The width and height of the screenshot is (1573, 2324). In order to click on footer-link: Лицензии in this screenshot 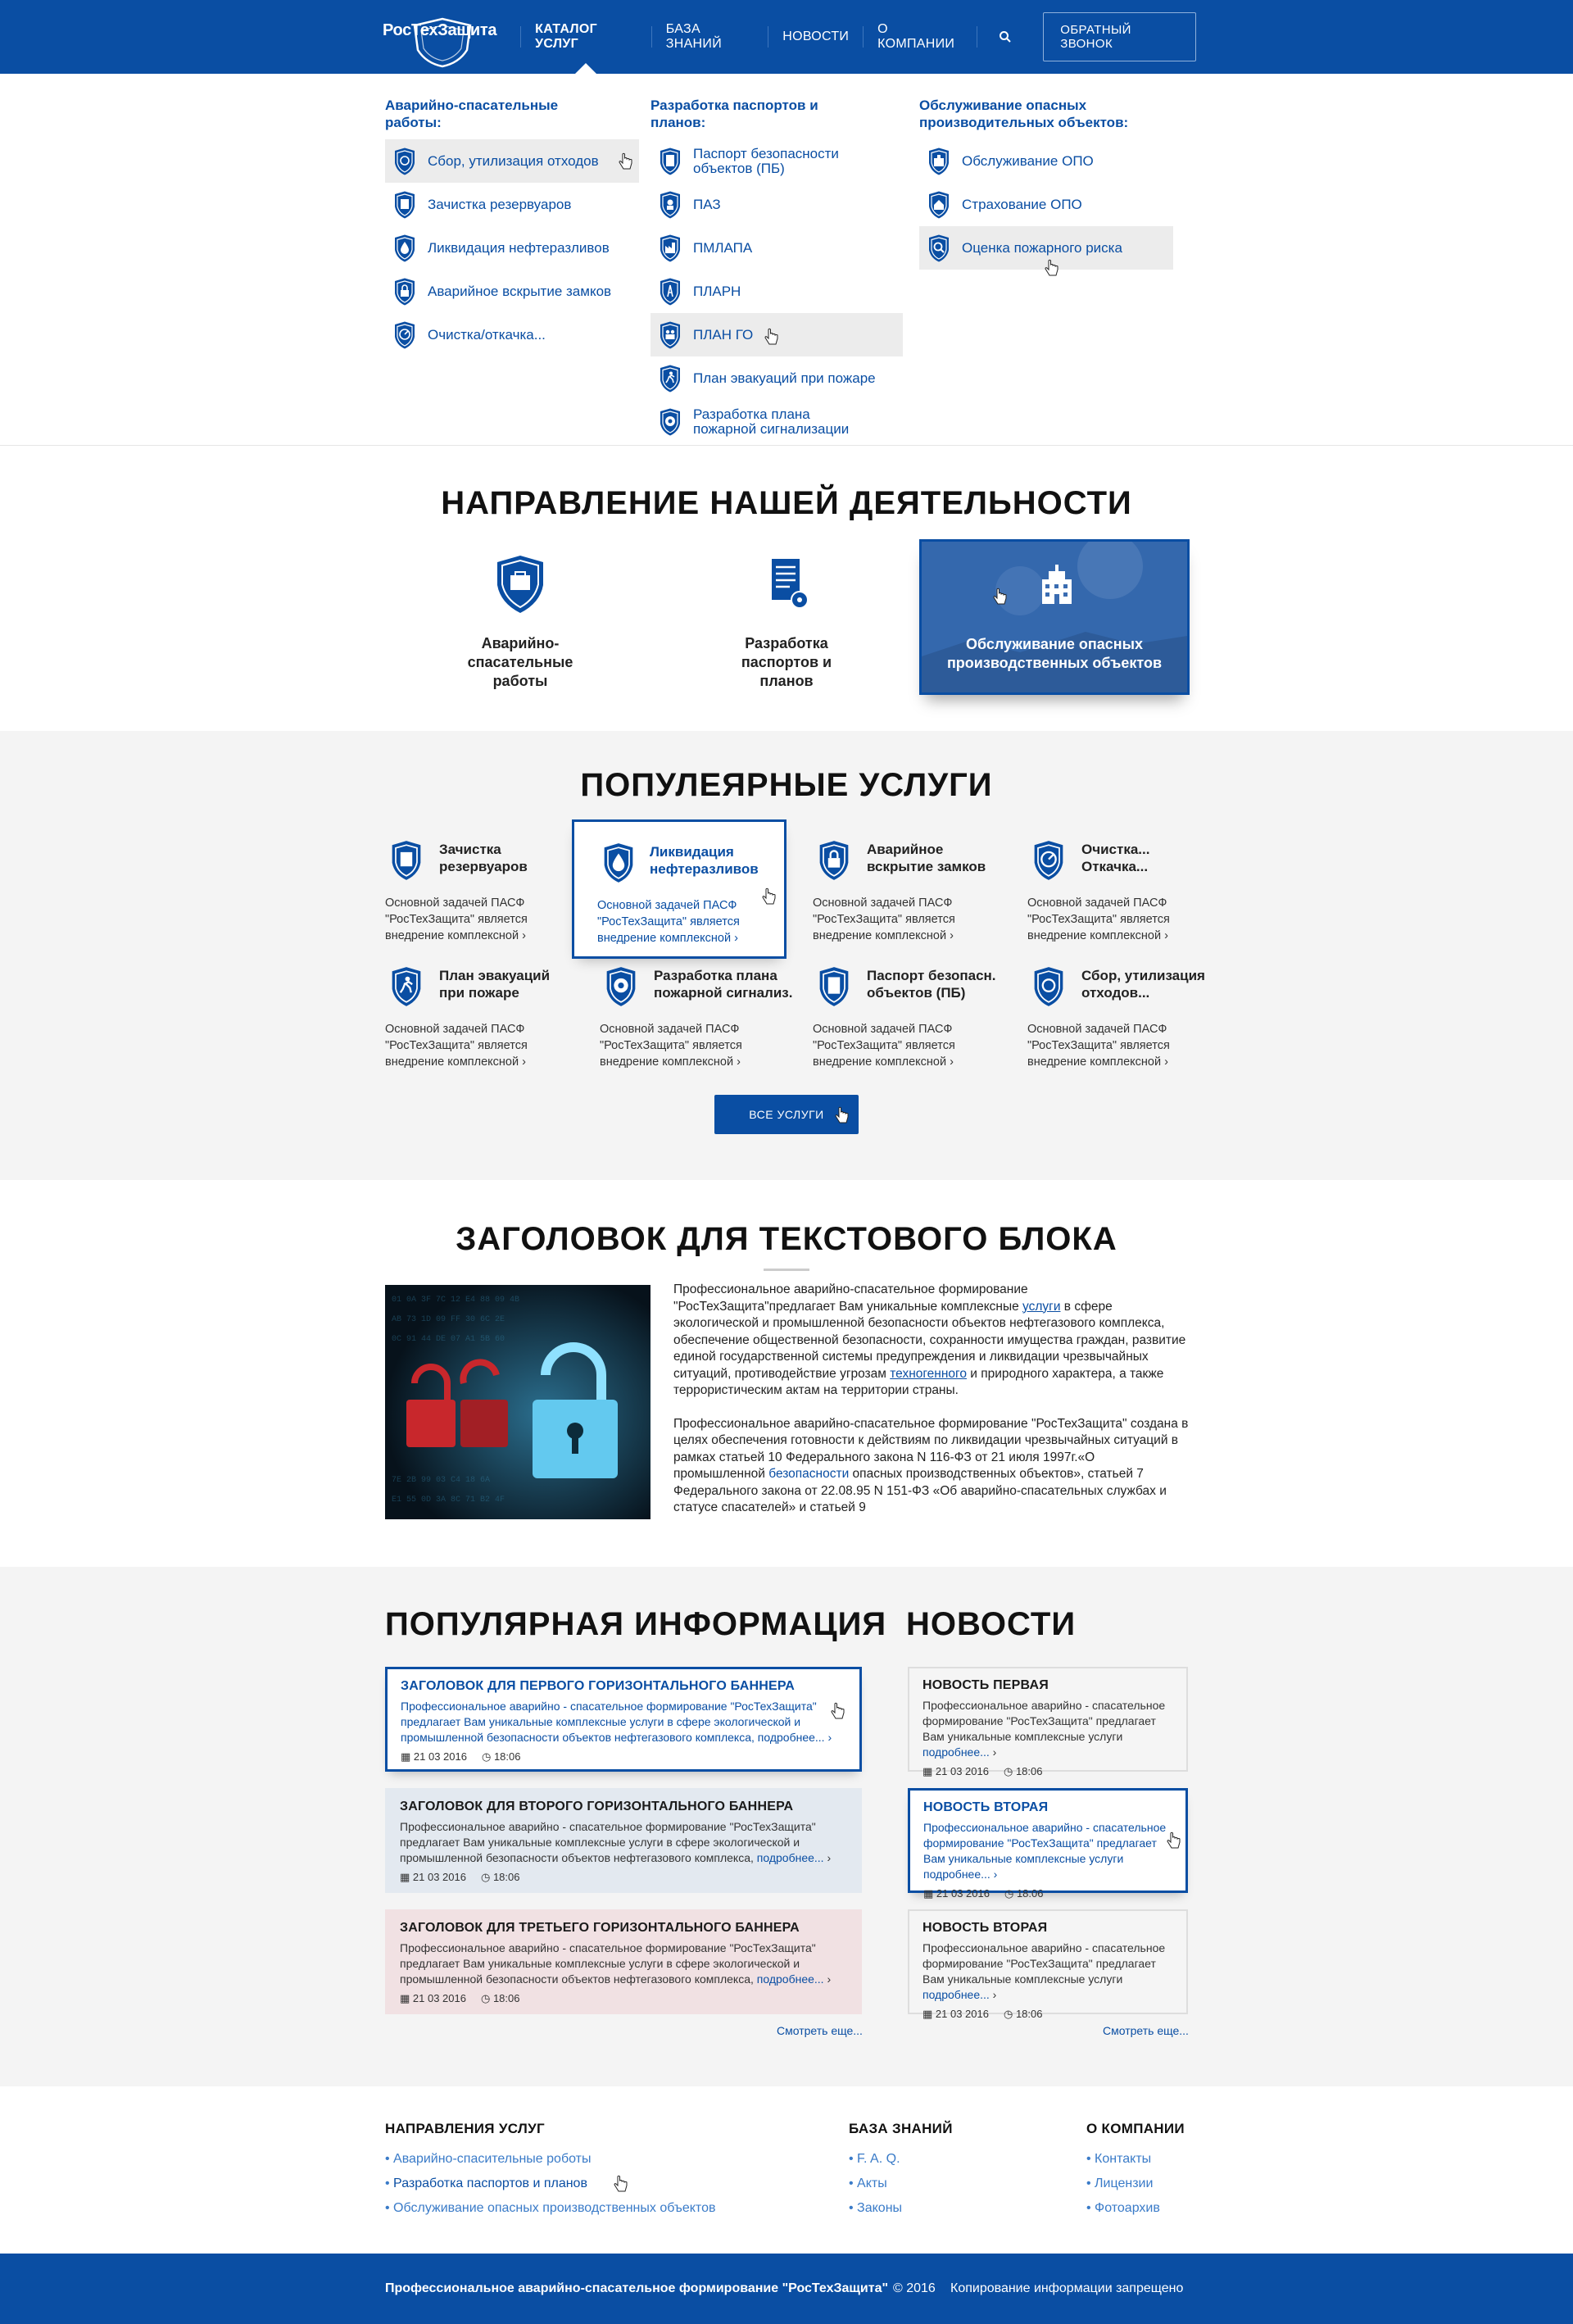, I will do `click(1135, 2183)`.